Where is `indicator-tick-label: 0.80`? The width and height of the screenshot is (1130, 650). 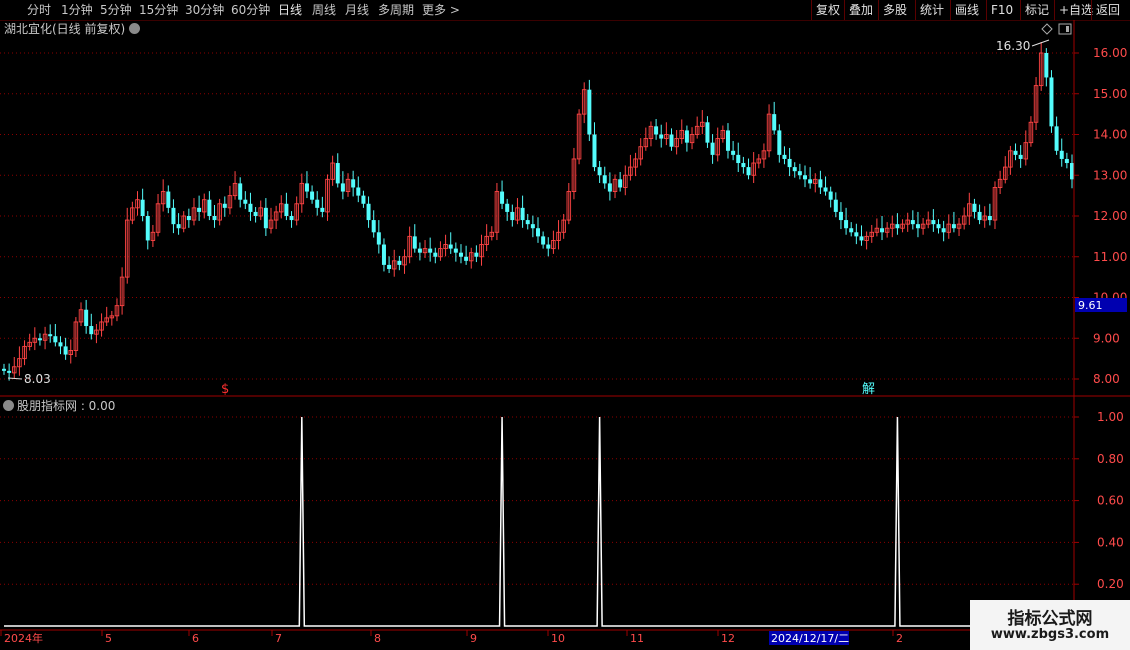 indicator-tick-label: 0.80 is located at coordinates (1110, 459).